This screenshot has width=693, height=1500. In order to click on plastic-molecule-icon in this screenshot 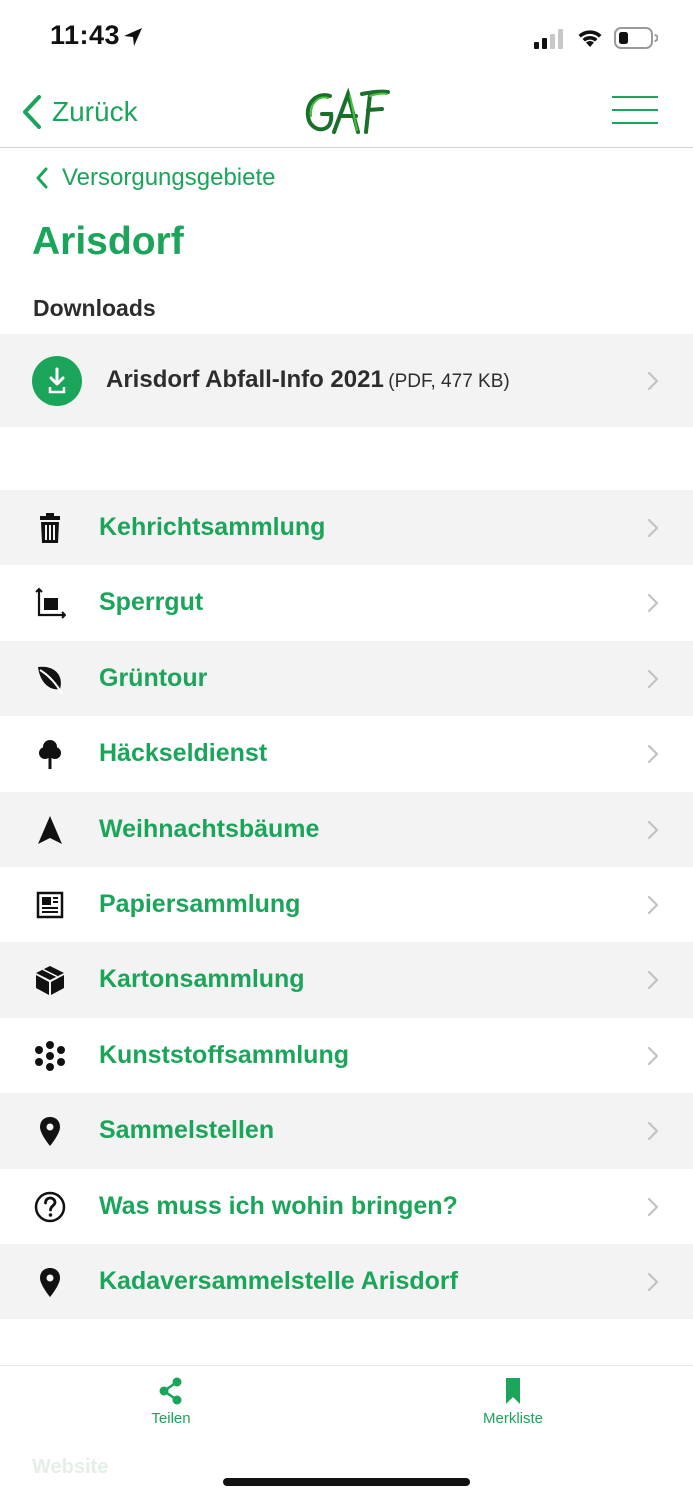, I will do `click(50, 1055)`.